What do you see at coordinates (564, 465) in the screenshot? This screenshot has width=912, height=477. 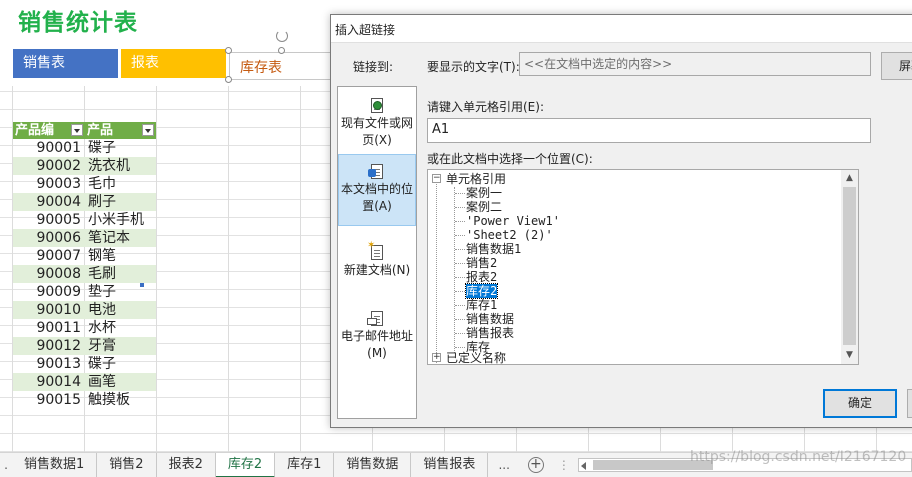 I see `tab-splitter: ⋮` at bounding box center [564, 465].